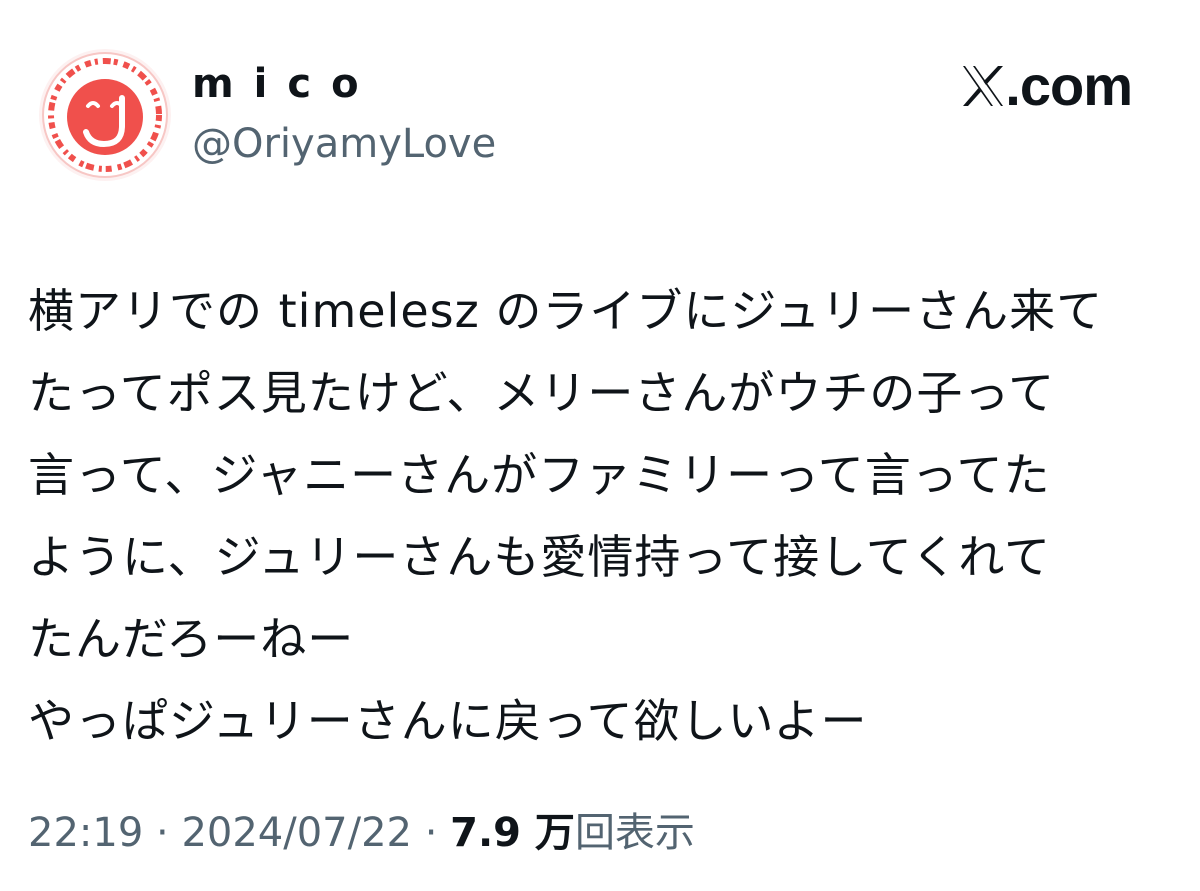 Image resolution: width=1200 pixels, height=891 pixels. Describe the element at coordinates (191, 639) in the screenshot. I see `tweet-line: たんだろーねー` at that location.